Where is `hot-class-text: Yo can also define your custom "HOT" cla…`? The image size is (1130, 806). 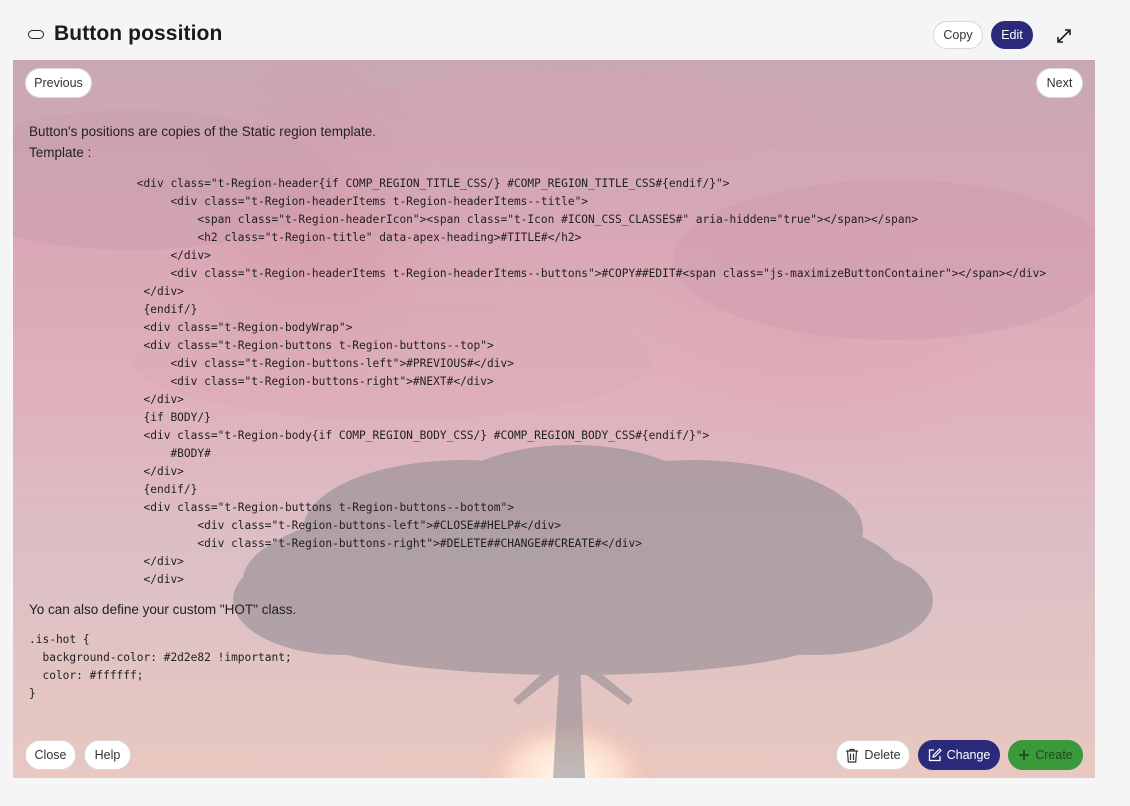 hot-class-text: Yo can also define your custom "HOT" cla… is located at coordinates (163, 609).